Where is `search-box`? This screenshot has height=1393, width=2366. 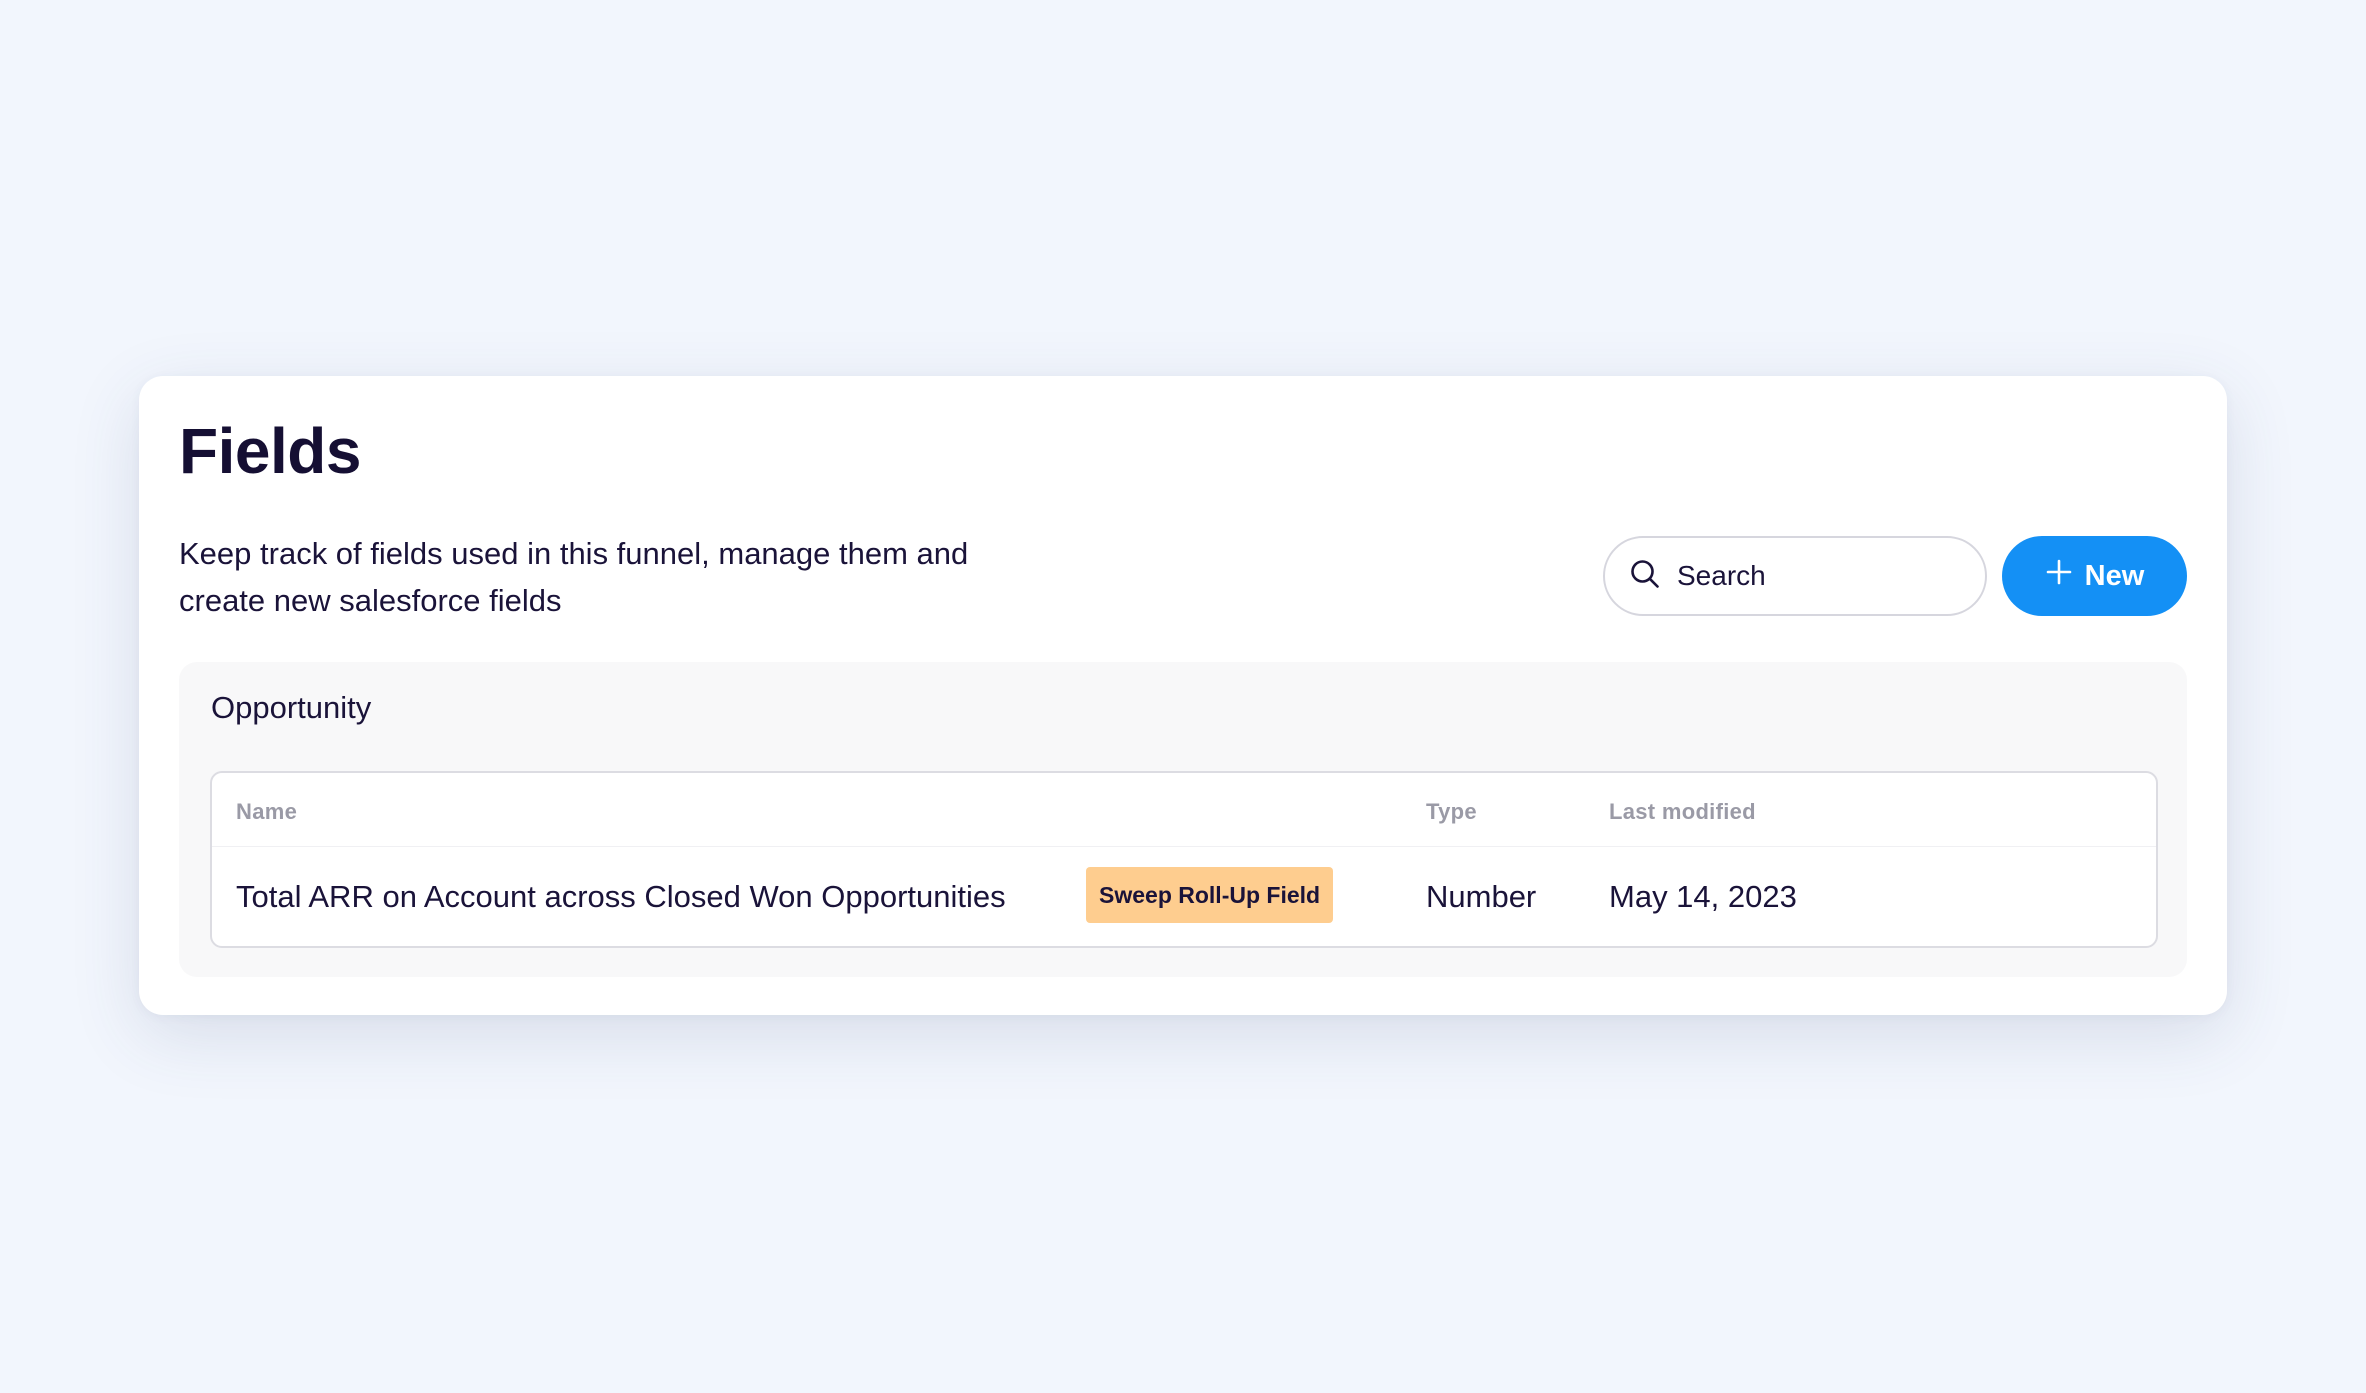
search-box is located at coordinates (1795, 576).